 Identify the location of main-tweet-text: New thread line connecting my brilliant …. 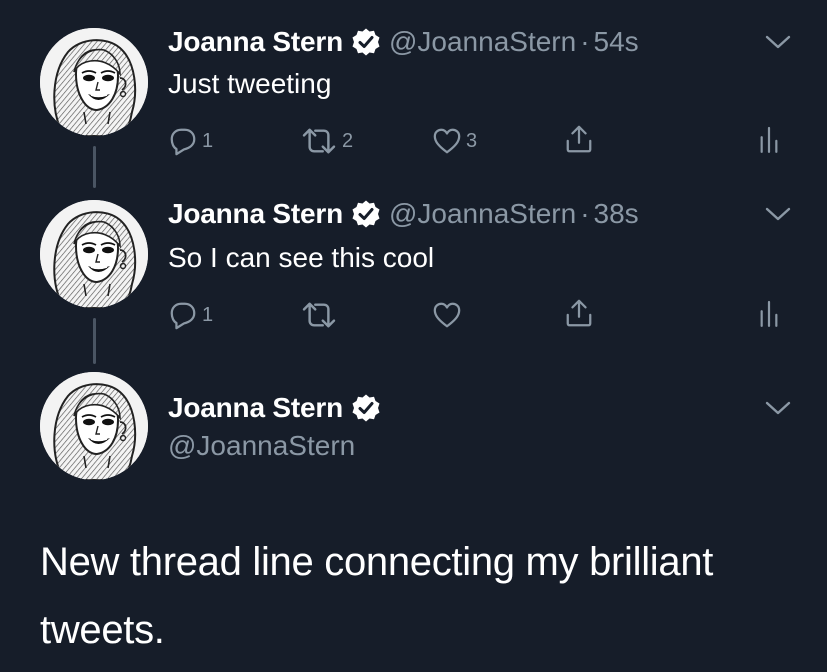
(377, 596).